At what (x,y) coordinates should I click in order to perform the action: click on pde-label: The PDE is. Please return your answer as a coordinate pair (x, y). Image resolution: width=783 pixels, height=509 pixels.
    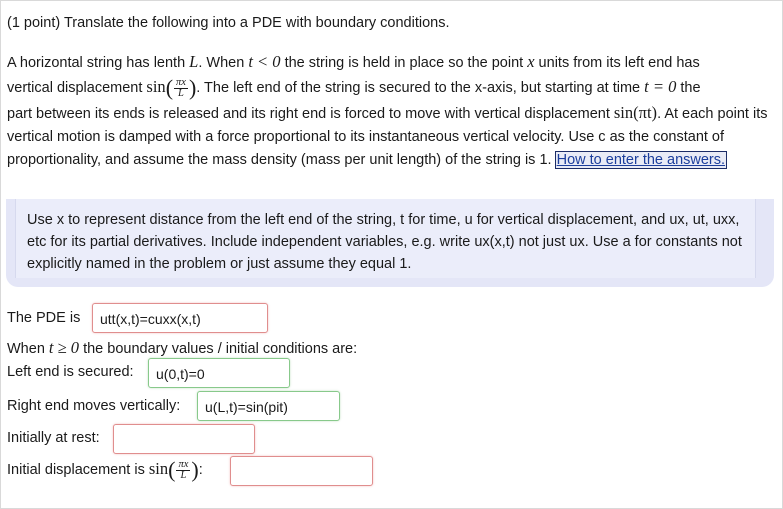
    Looking at the image, I should click on (44, 318).